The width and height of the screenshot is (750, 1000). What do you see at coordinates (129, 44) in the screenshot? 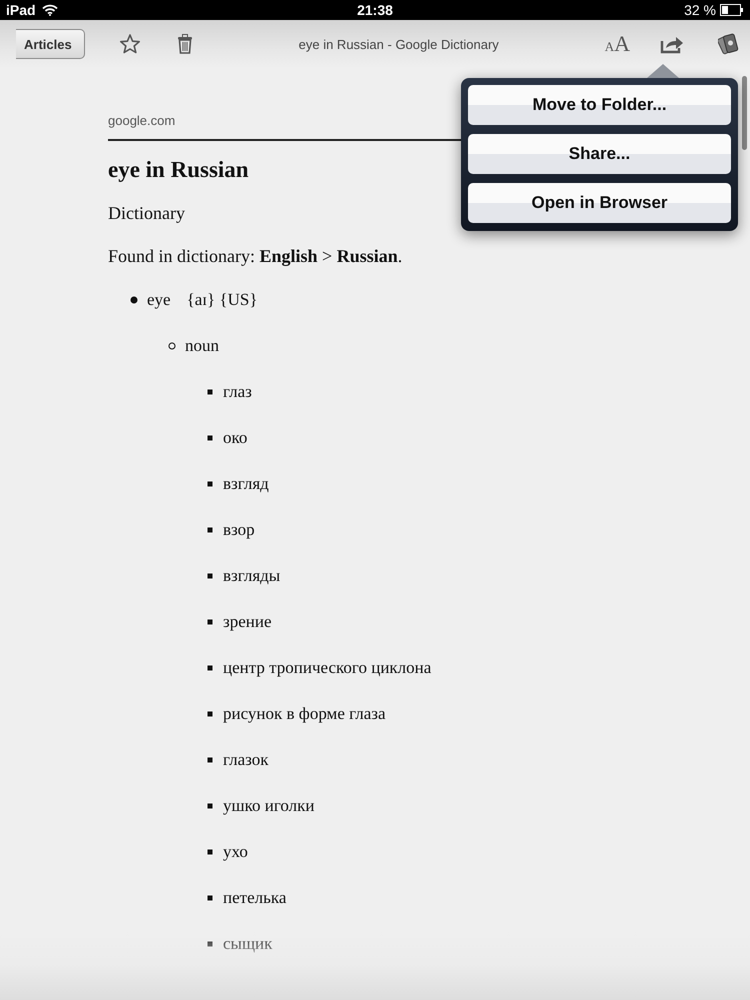
I see `star-icon` at bounding box center [129, 44].